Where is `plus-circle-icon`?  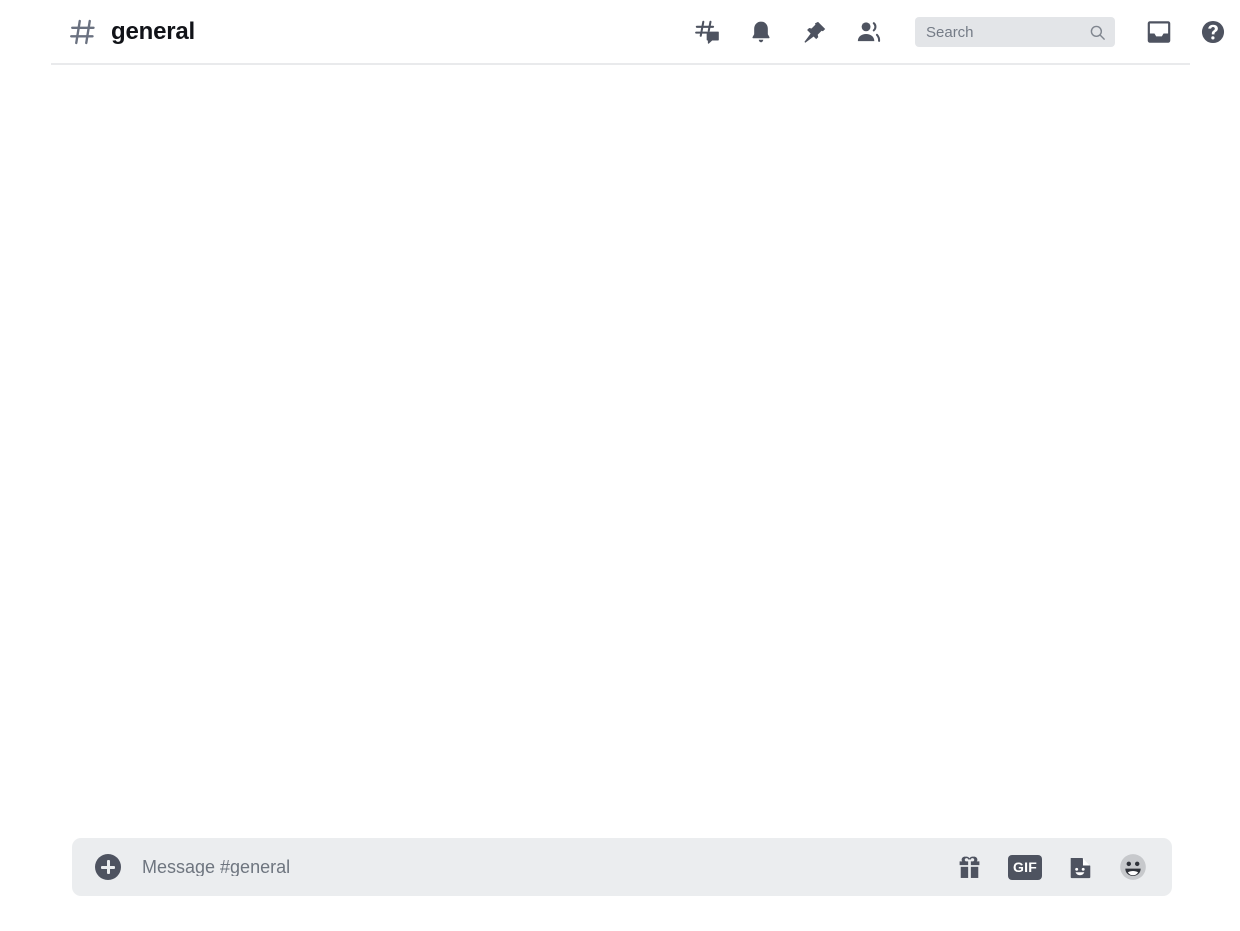
plus-circle-icon is located at coordinates (108, 867).